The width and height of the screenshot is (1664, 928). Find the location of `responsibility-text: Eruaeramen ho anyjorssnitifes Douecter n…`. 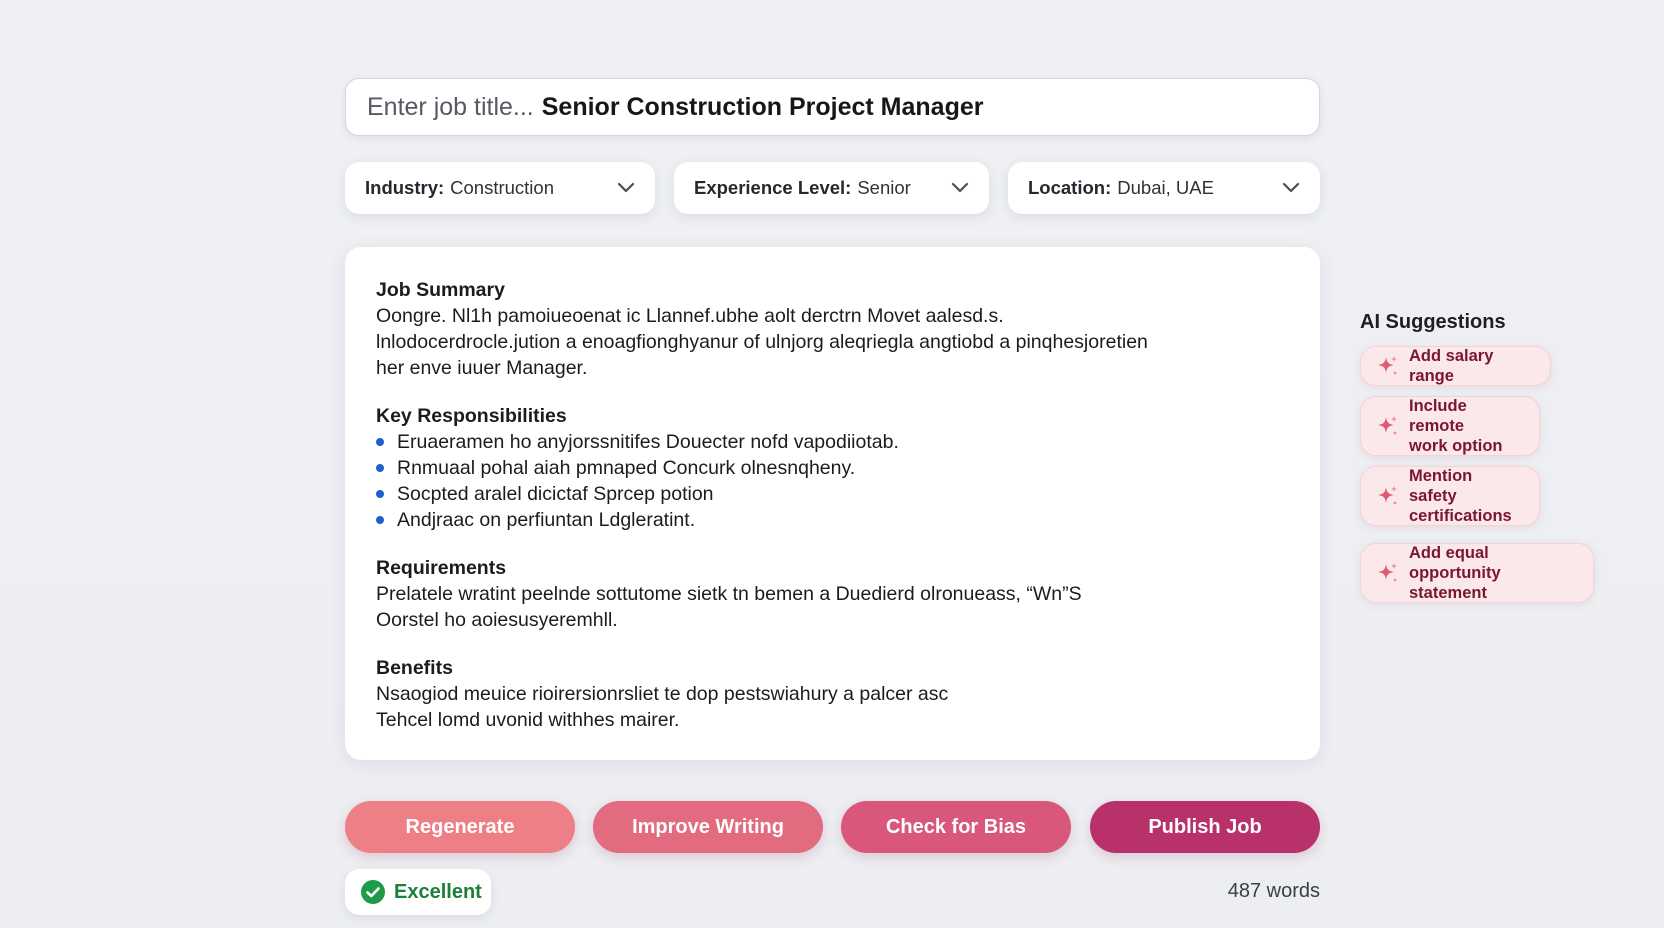

responsibility-text: Eruaeramen ho anyjorssnitifes Douecter n… is located at coordinates (648, 442).